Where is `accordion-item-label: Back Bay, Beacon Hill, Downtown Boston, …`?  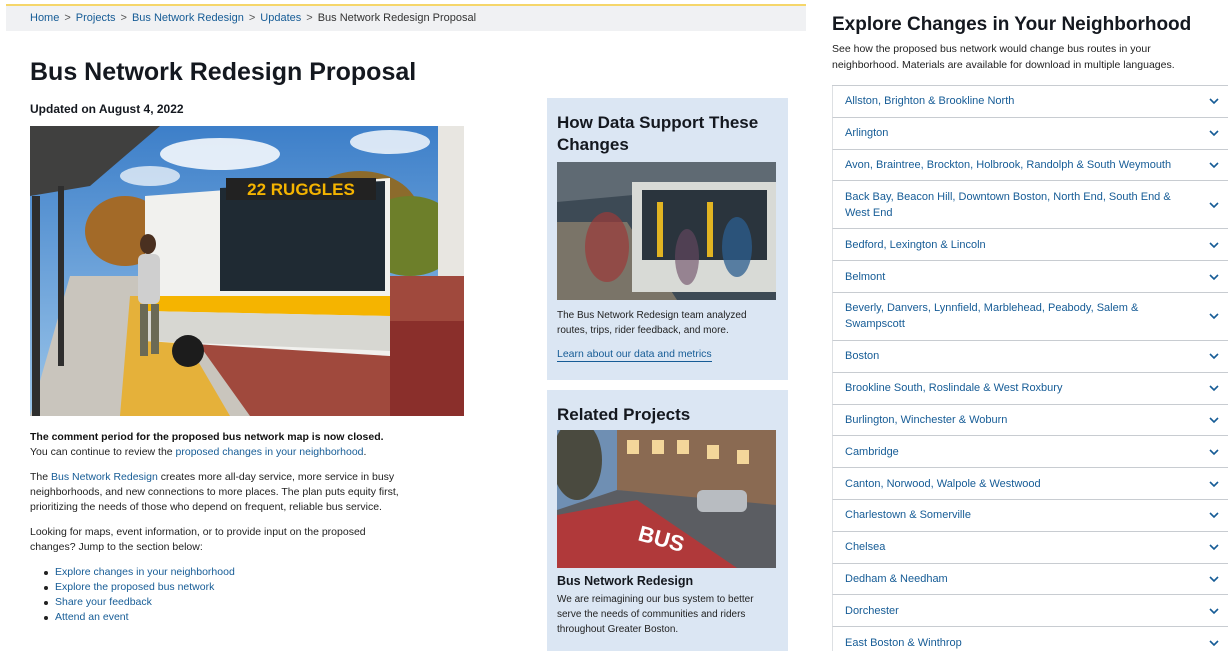 accordion-item-label: Back Bay, Beacon Hill, Downtown Boston, … is located at coordinates (1008, 204).